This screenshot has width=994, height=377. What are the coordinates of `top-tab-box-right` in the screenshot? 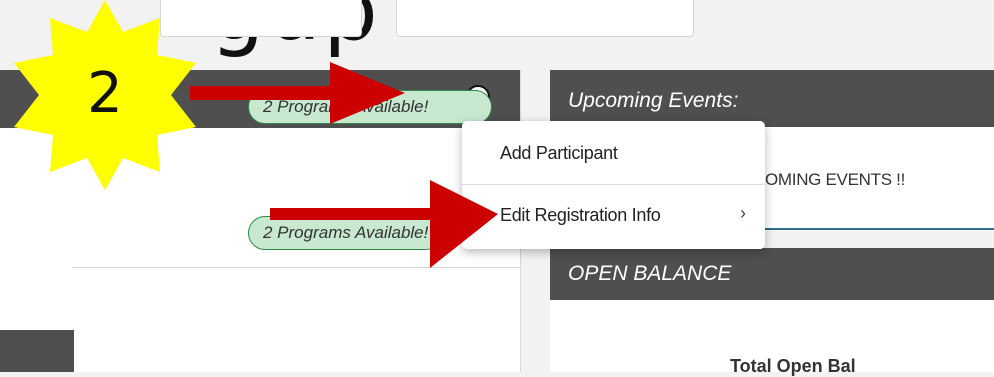 It's located at (545, 18).